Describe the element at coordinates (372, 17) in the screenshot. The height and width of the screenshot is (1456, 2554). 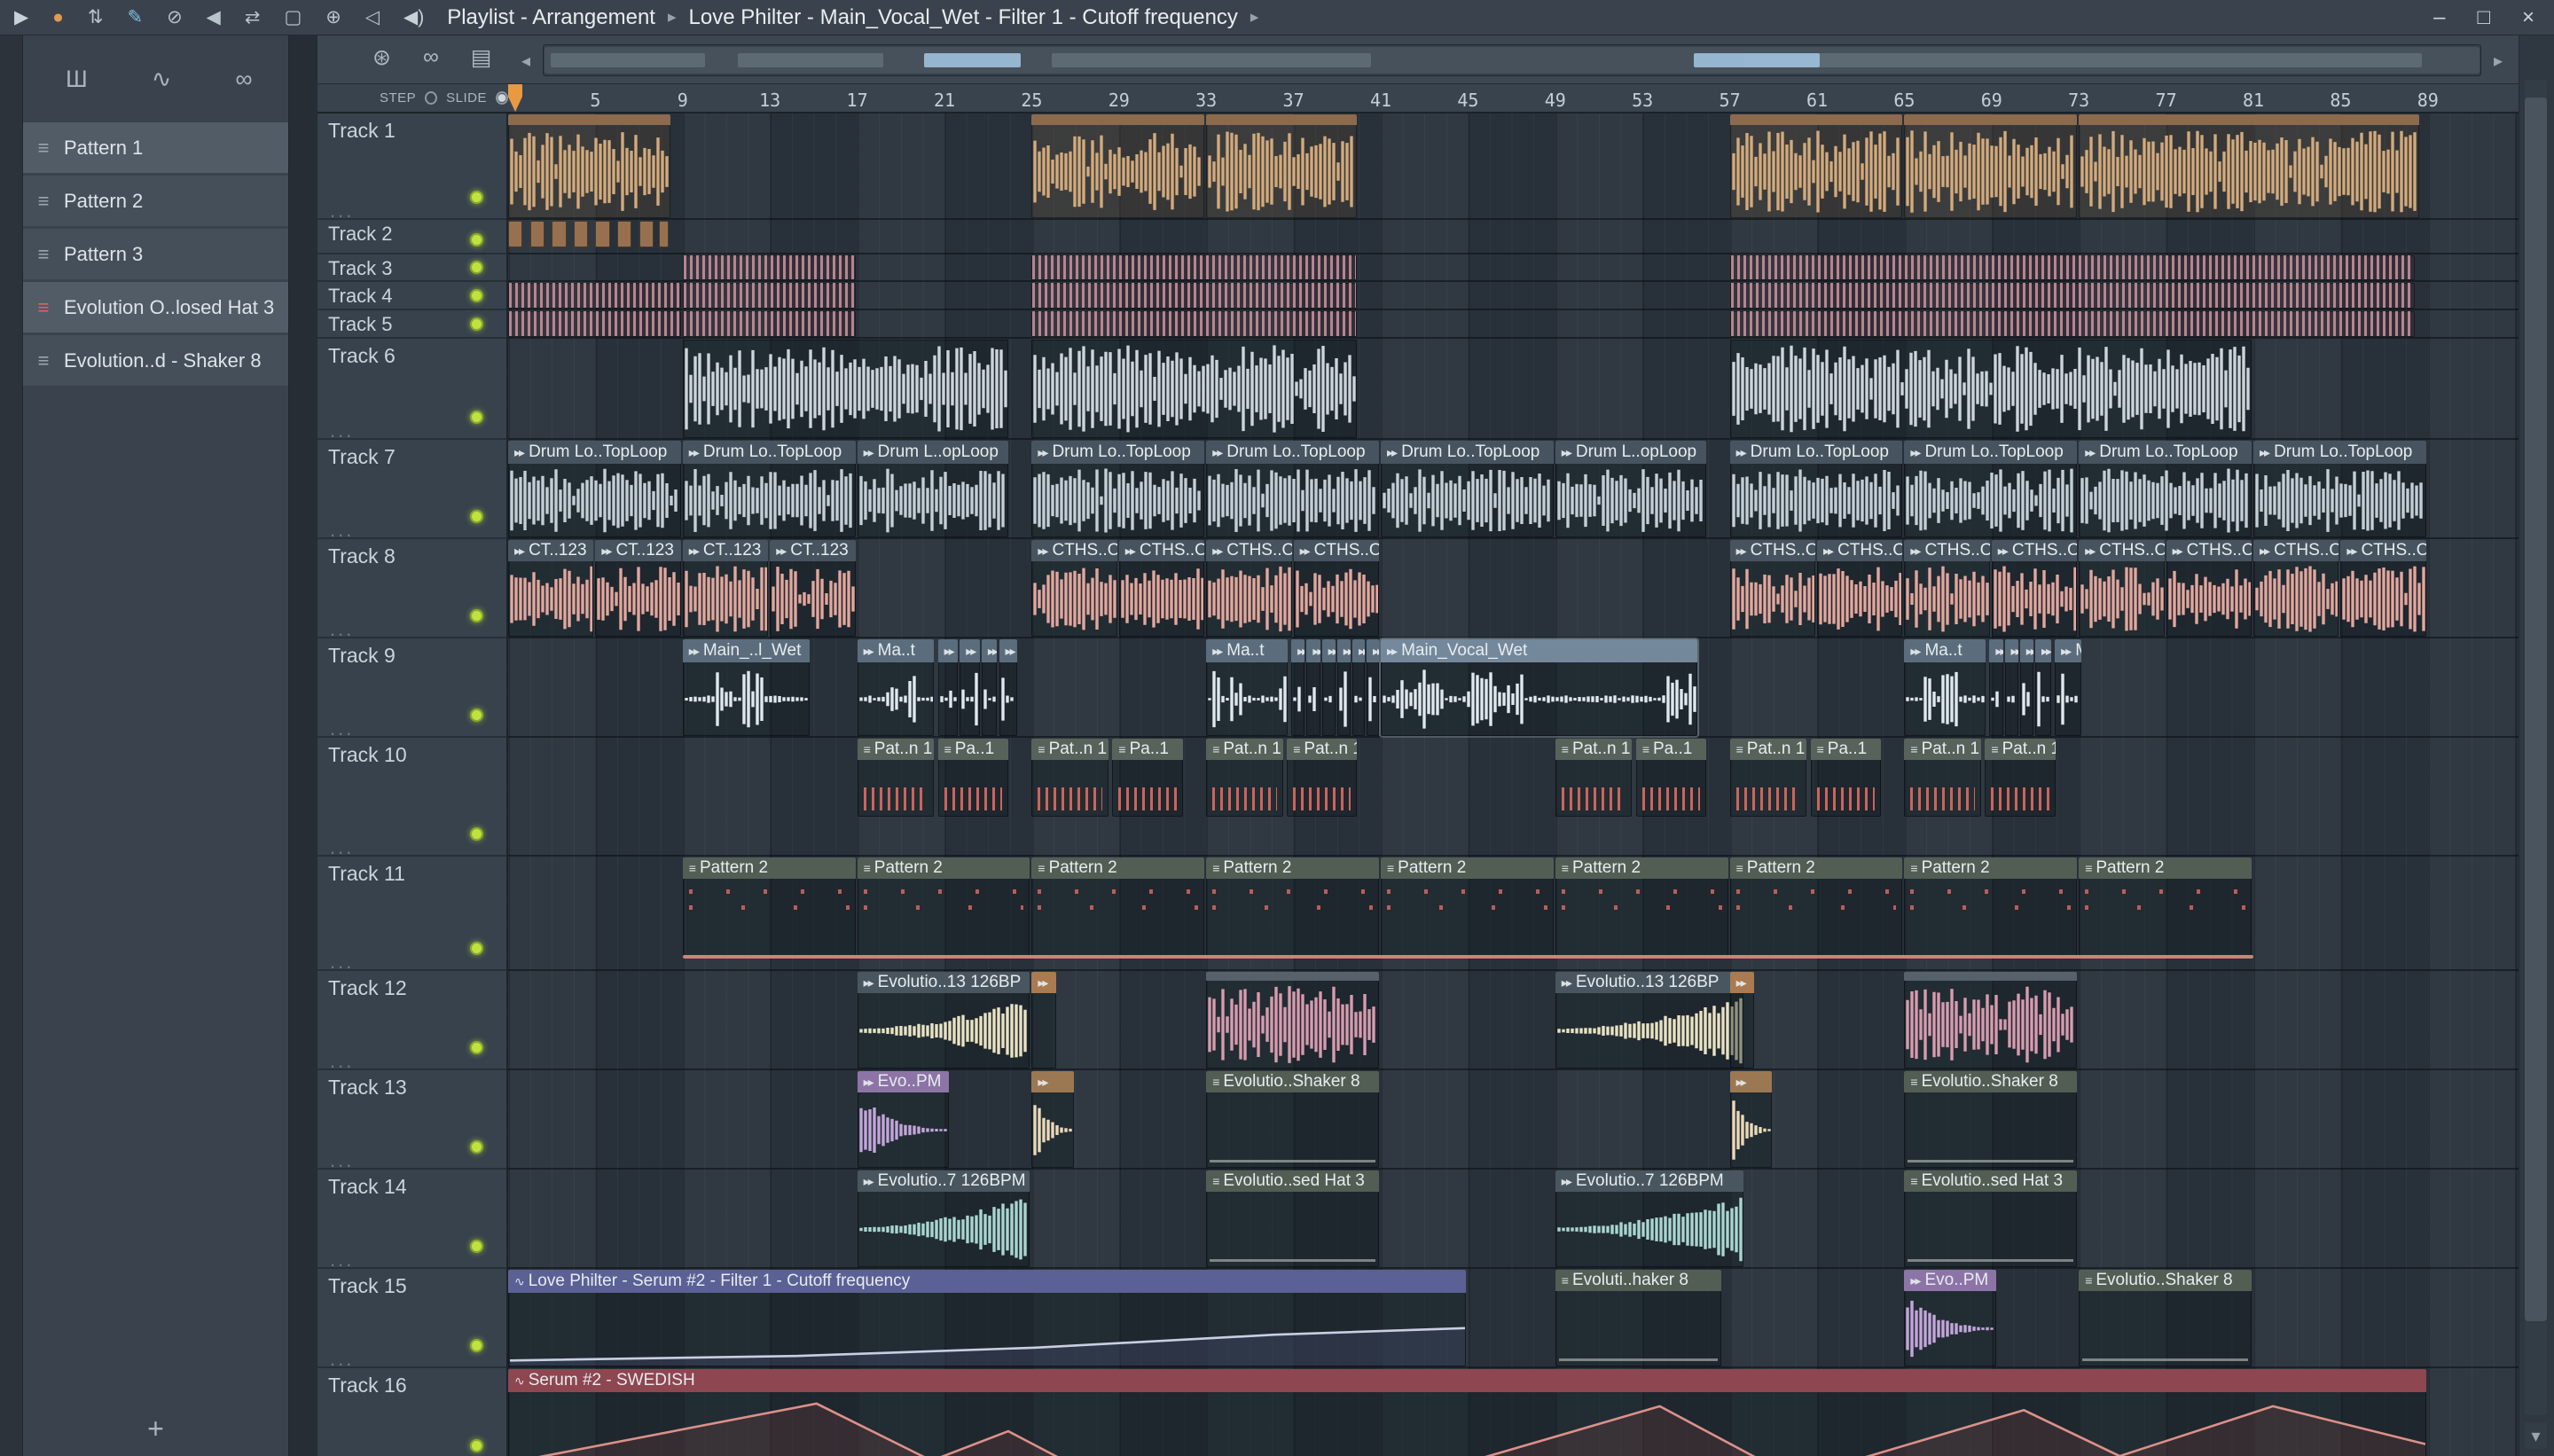
I see `playback-tool-icon: ◁` at that location.